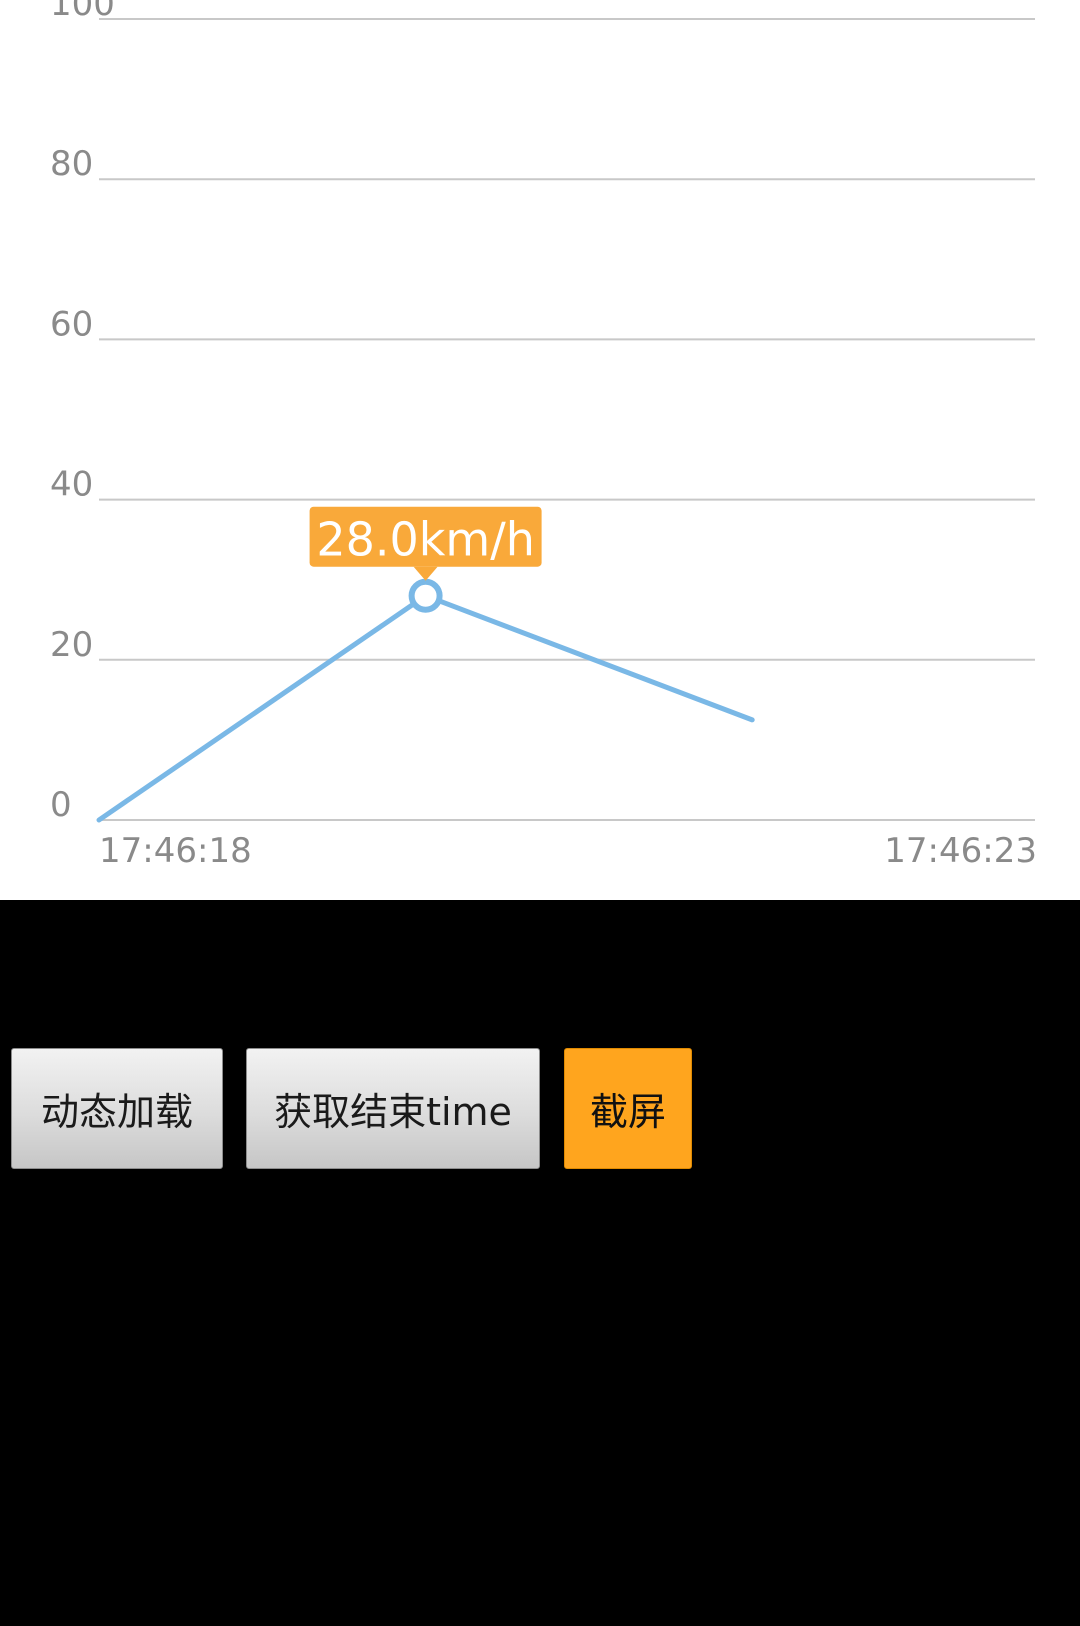 Image resolution: width=1080 pixels, height=1626 pixels. I want to click on y-tick-label: 80, so click(71, 164).